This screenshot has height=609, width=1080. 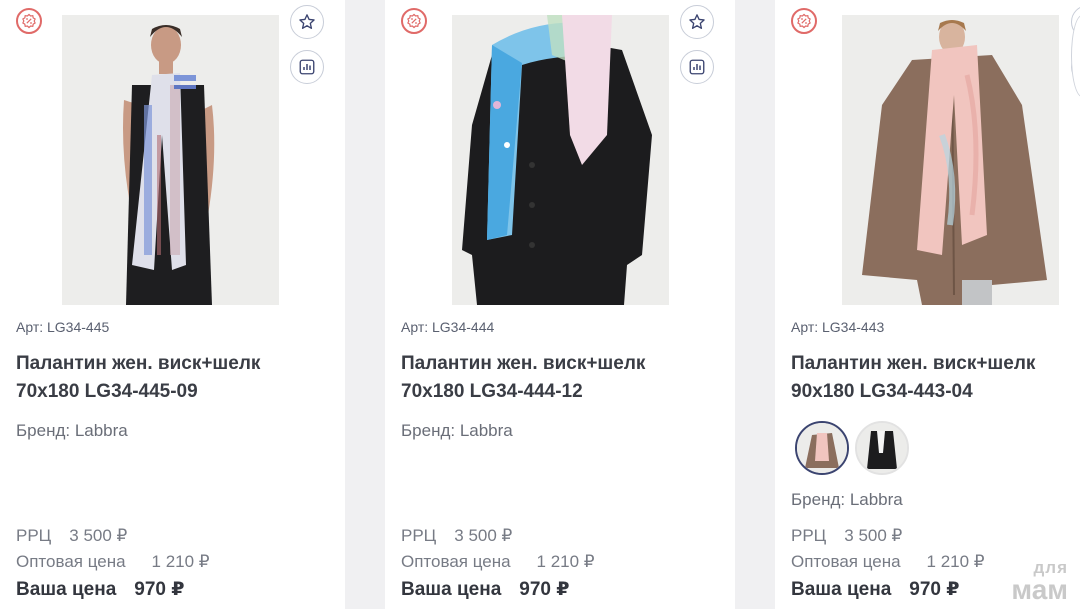 I want to click on color-swatch, so click(x=882, y=448).